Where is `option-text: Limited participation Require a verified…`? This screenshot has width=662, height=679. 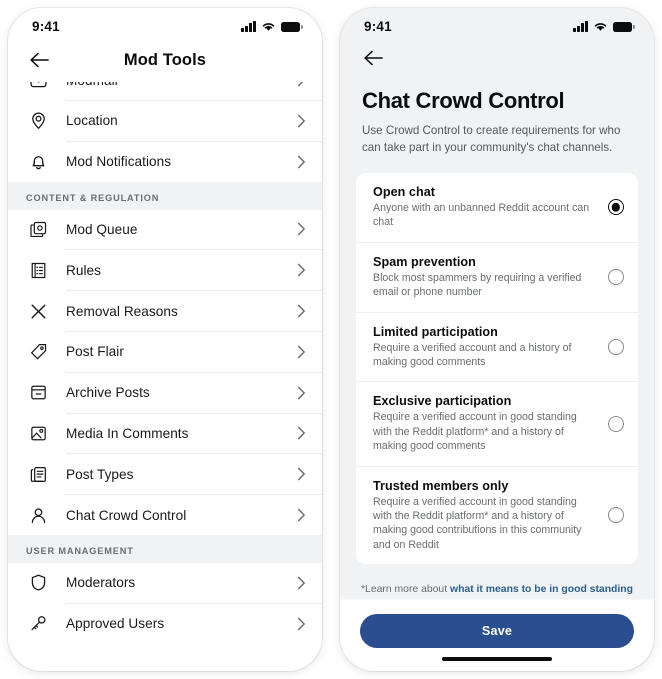
option-text: Limited participation Require a verified… is located at coordinates (490, 347).